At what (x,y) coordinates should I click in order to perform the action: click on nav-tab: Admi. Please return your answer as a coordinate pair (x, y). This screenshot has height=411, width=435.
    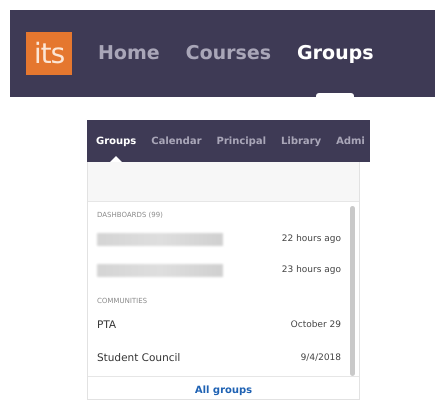
    Looking at the image, I should click on (350, 141).